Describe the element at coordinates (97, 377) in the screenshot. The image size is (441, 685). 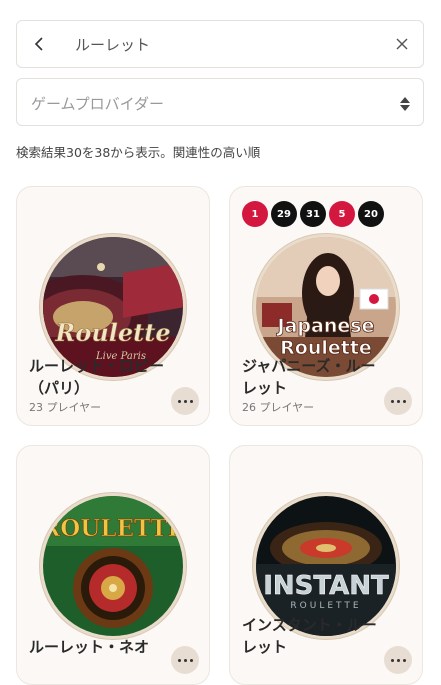
I see `game-name: ルーレット・ロビー（パリ）` at that location.